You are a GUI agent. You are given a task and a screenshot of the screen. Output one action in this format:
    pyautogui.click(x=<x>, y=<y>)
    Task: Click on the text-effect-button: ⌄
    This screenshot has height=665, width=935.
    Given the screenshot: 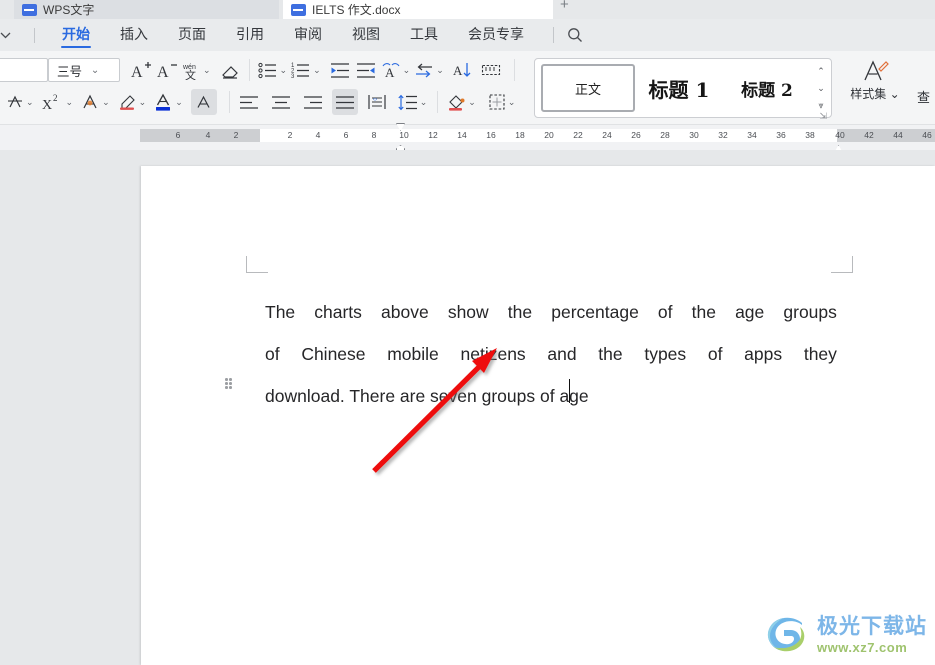 What is the action you would take?
    pyautogui.click(x=95, y=102)
    